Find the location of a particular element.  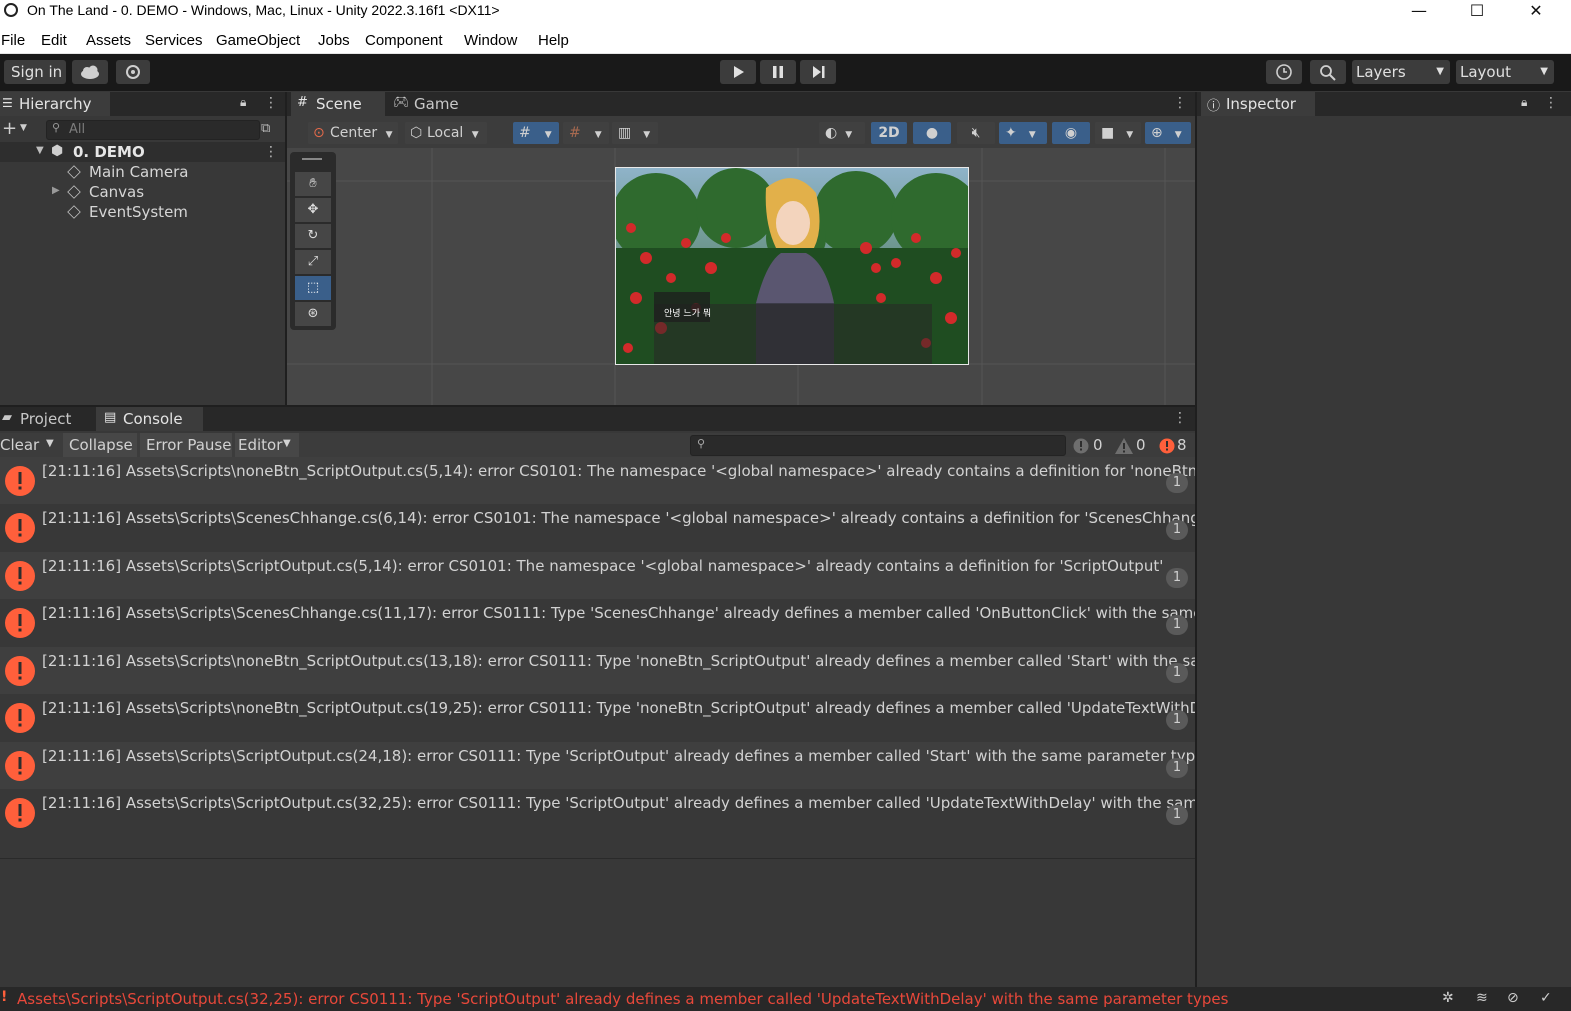

scene-visibility-icon: ⊘ is located at coordinates (1513, 998).